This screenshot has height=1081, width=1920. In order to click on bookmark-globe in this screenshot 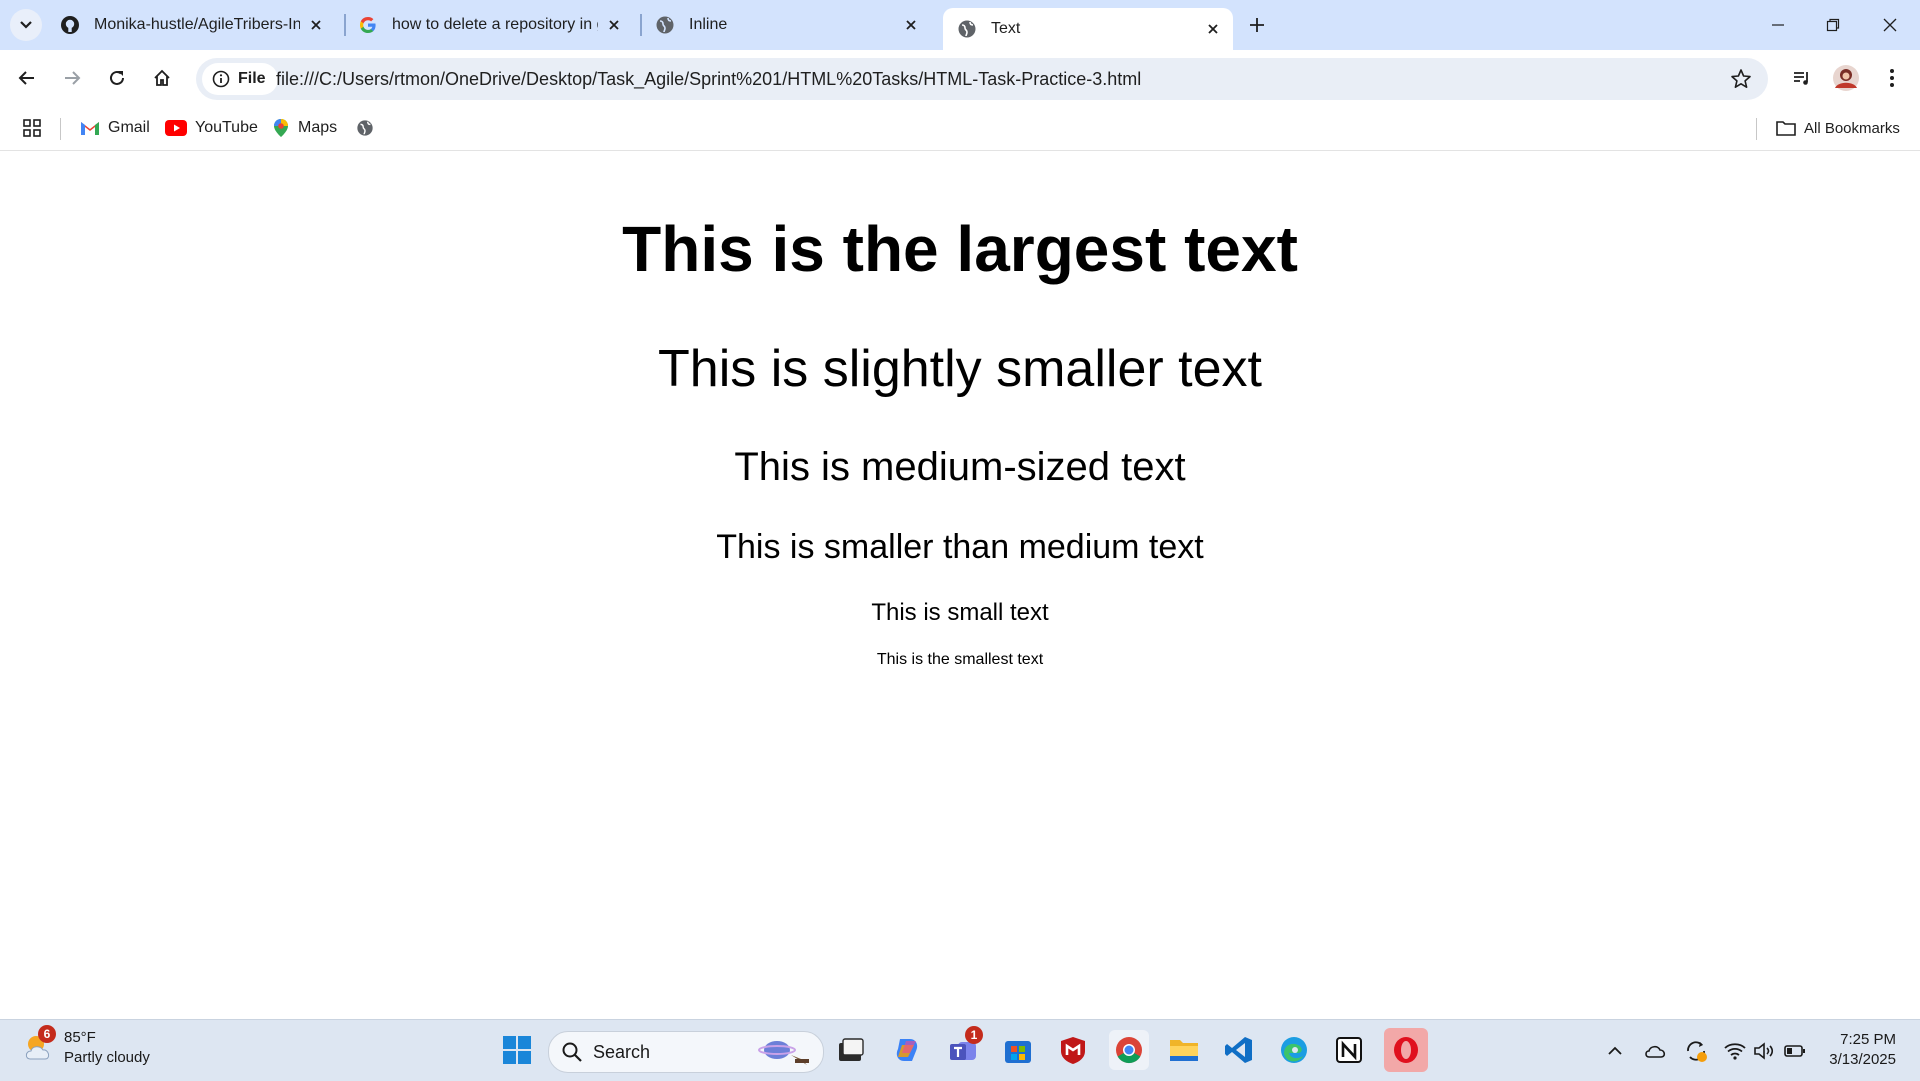, I will do `click(365, 128)`.